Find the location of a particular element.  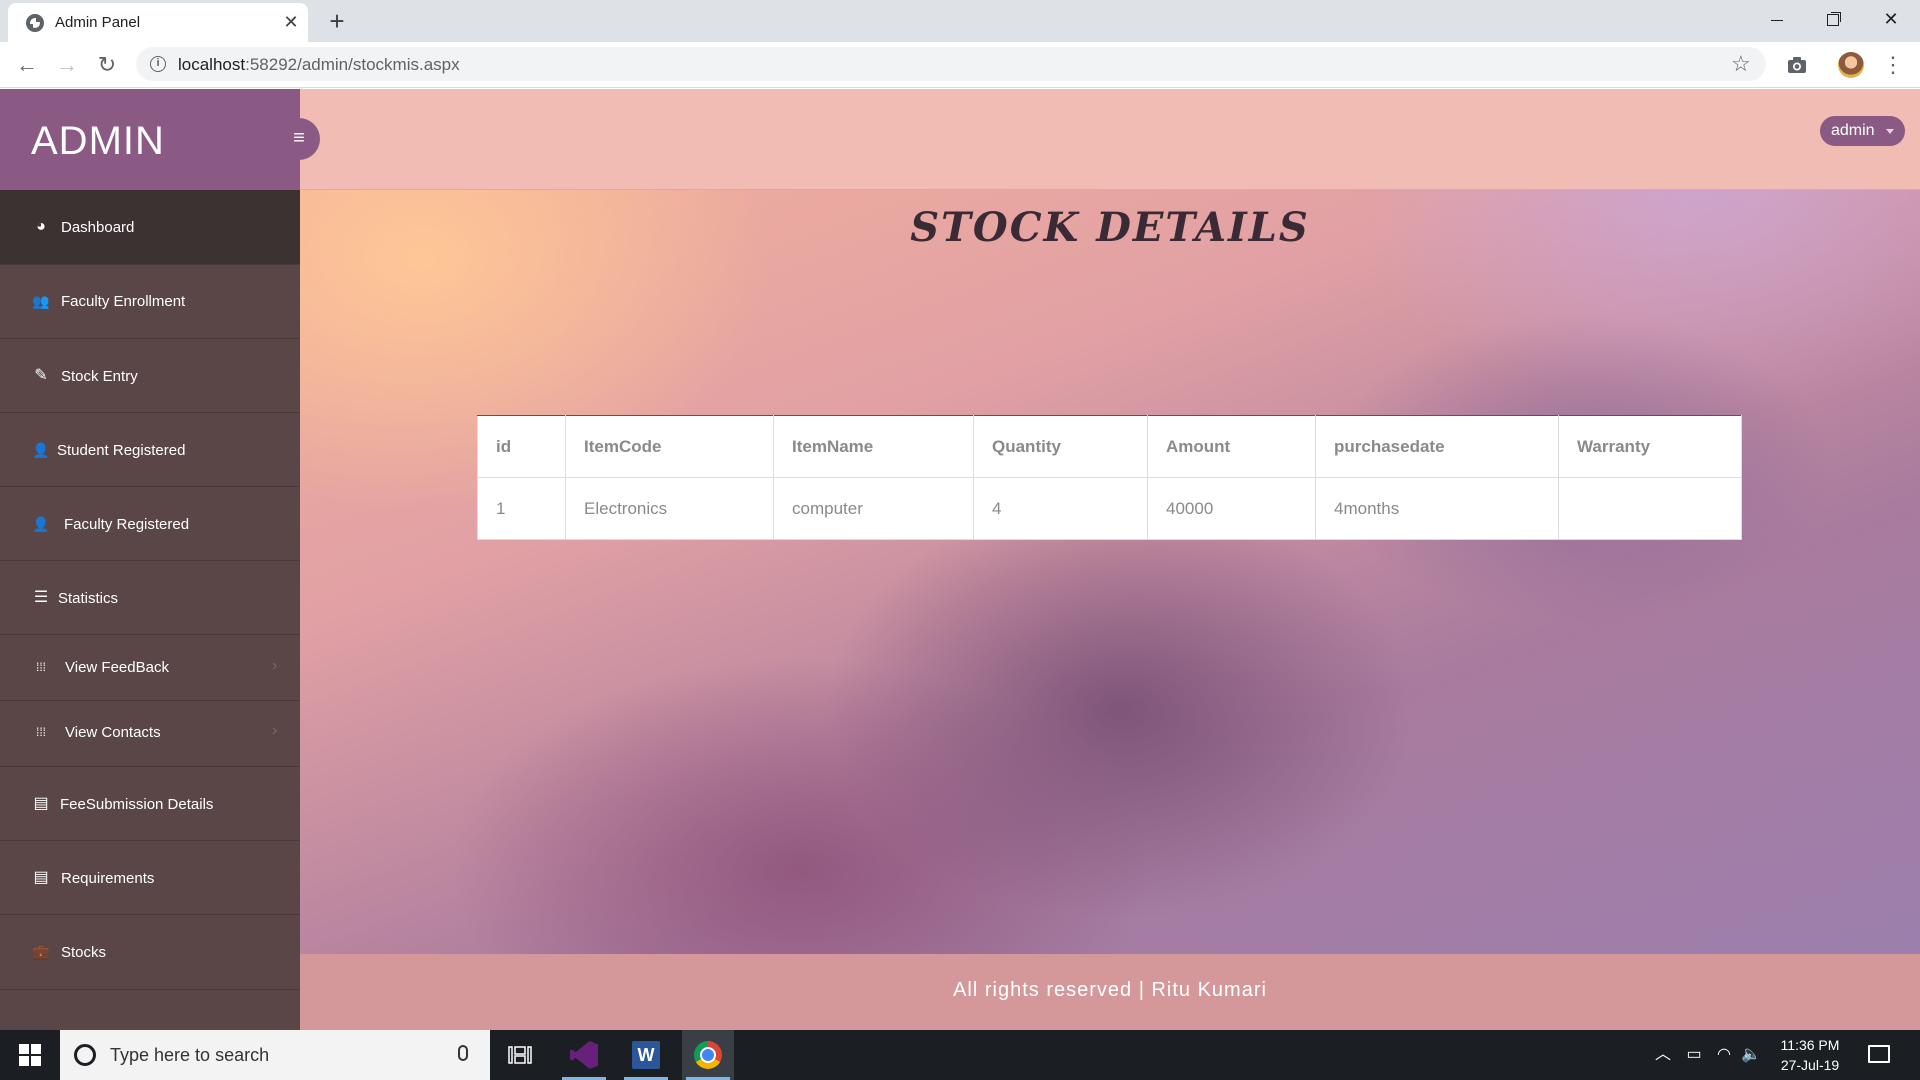

cell-itemname: computer is located at coordinates (873, 508).